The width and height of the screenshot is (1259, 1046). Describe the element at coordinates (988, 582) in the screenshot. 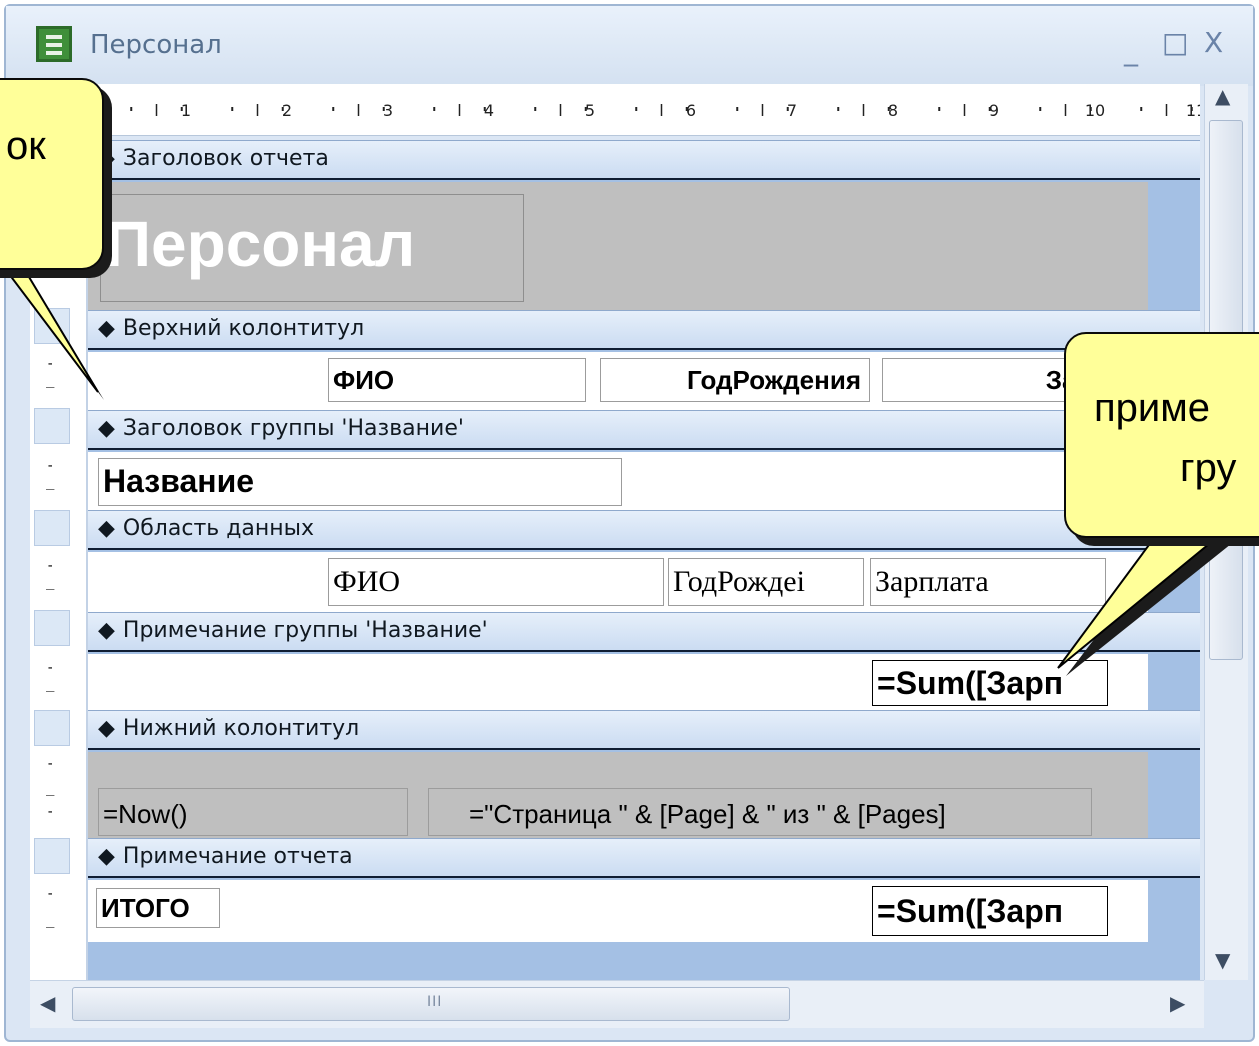

I see `salary-field: Зарплата` at that location.